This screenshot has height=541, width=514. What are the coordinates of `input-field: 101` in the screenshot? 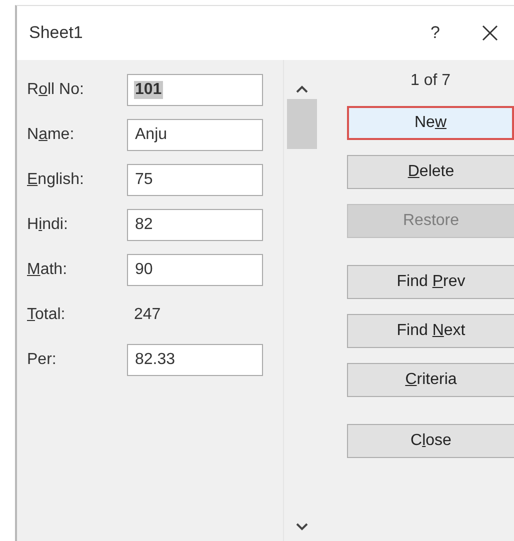 It's located at (195, 90).